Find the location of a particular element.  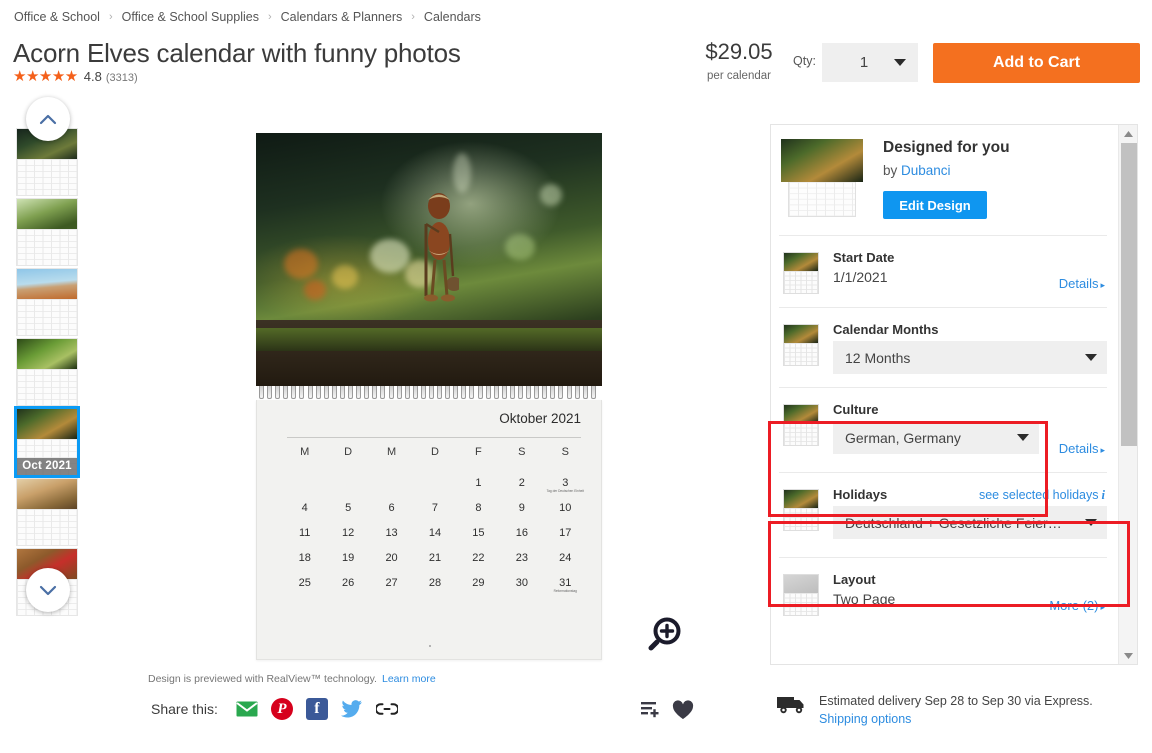

designer-link: Dubanci is located at coordinates (926, 170).